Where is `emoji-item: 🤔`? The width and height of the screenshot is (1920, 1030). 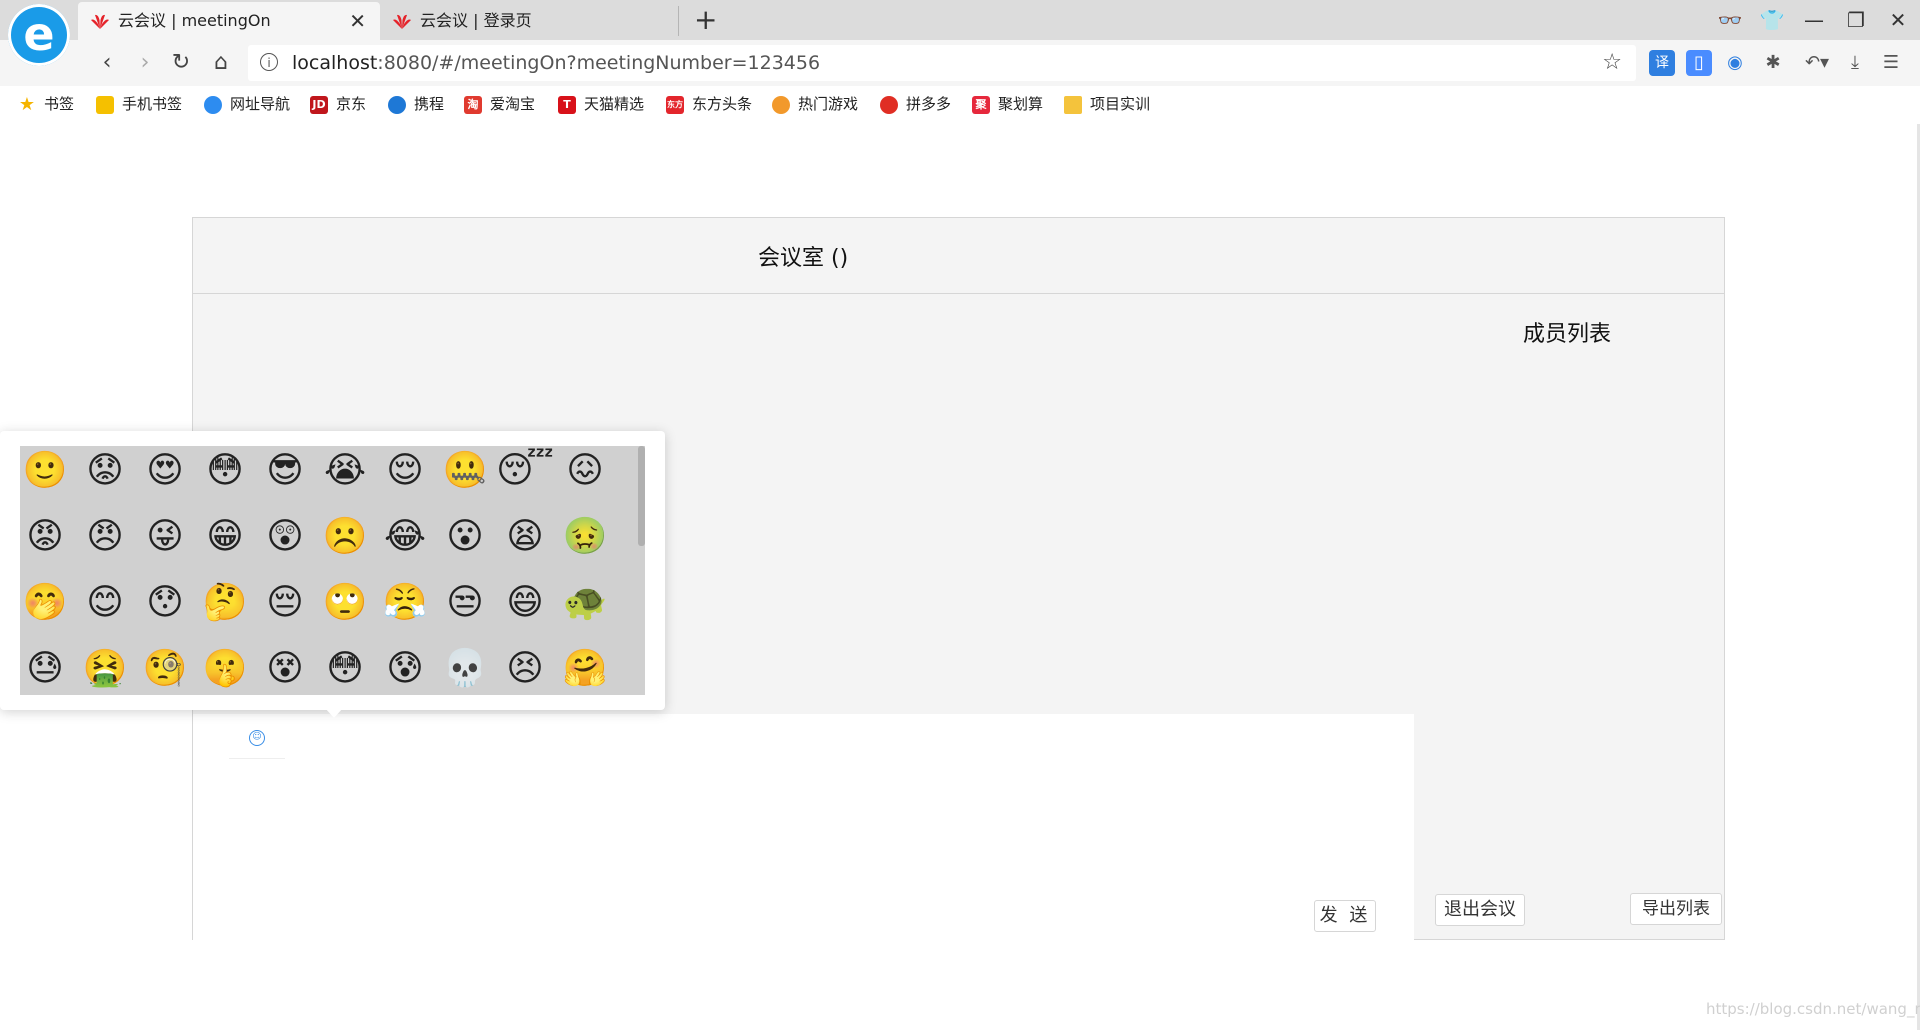
emoji-item: 🤔 is located at coordinates (225, 603).